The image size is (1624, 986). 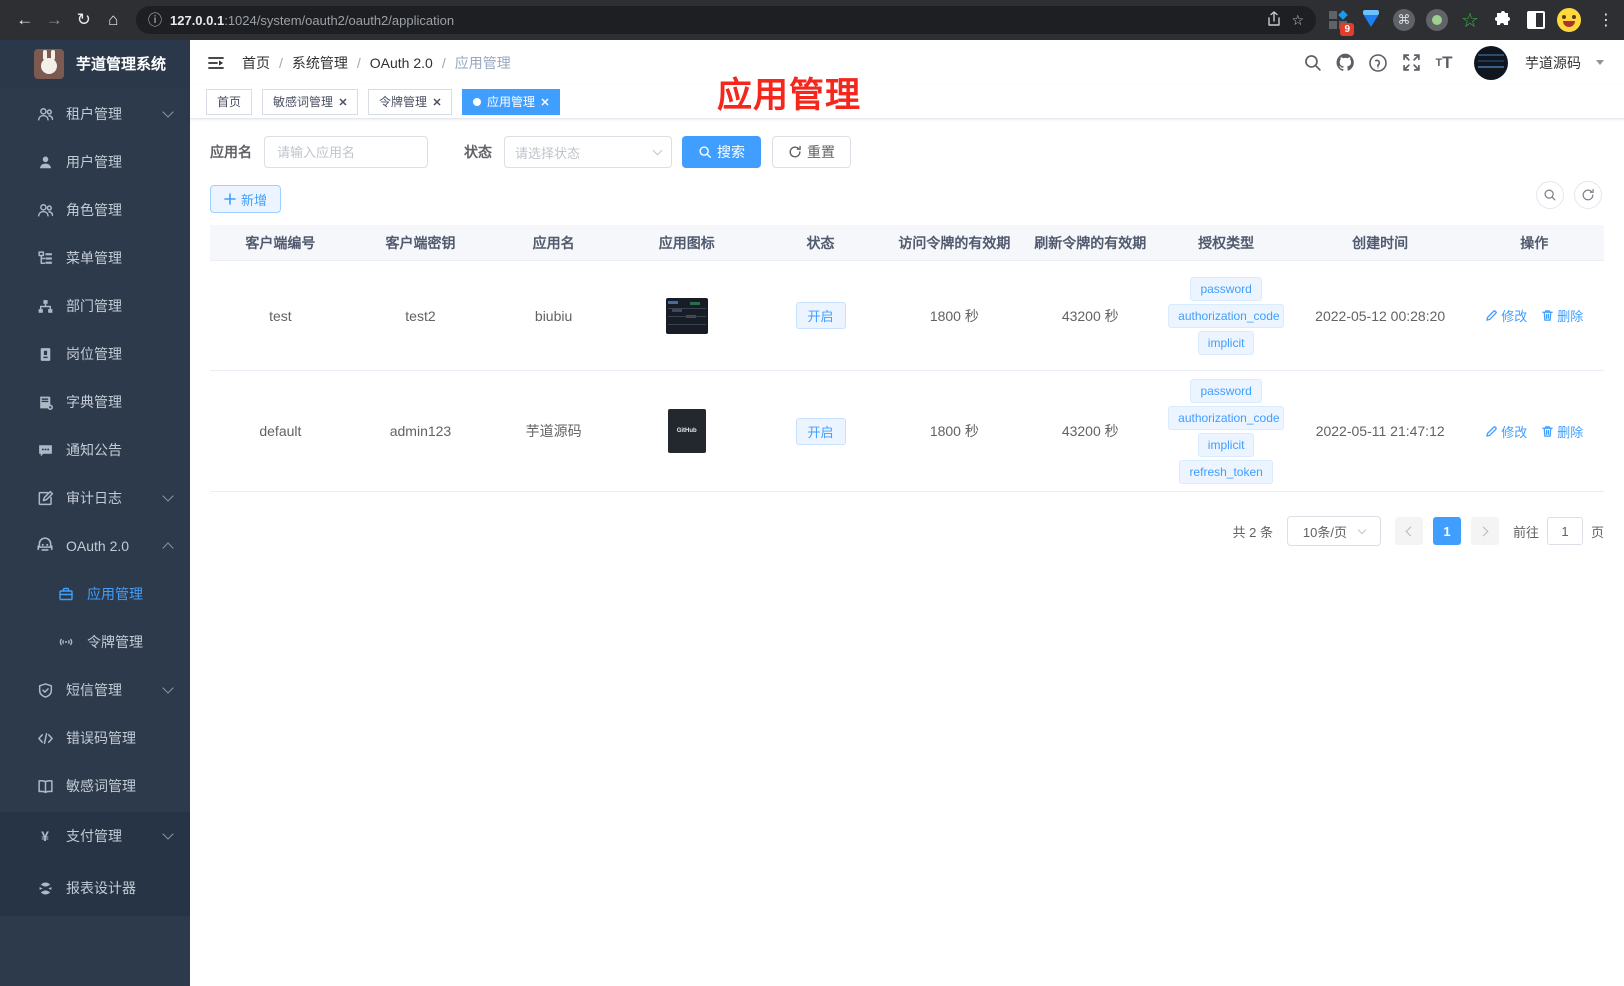 I want to click on grid-extension-icon: 9, so click(x=1340, y=22).